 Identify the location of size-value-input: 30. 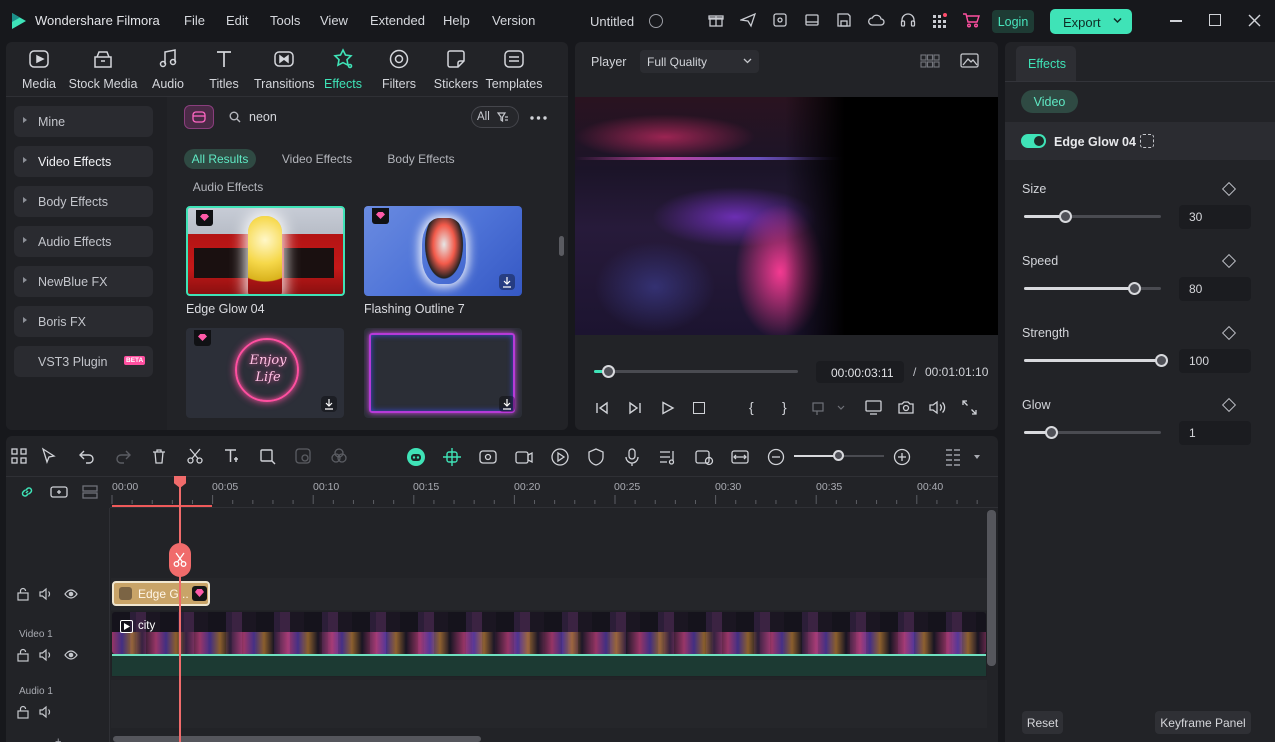
(1215, 217).